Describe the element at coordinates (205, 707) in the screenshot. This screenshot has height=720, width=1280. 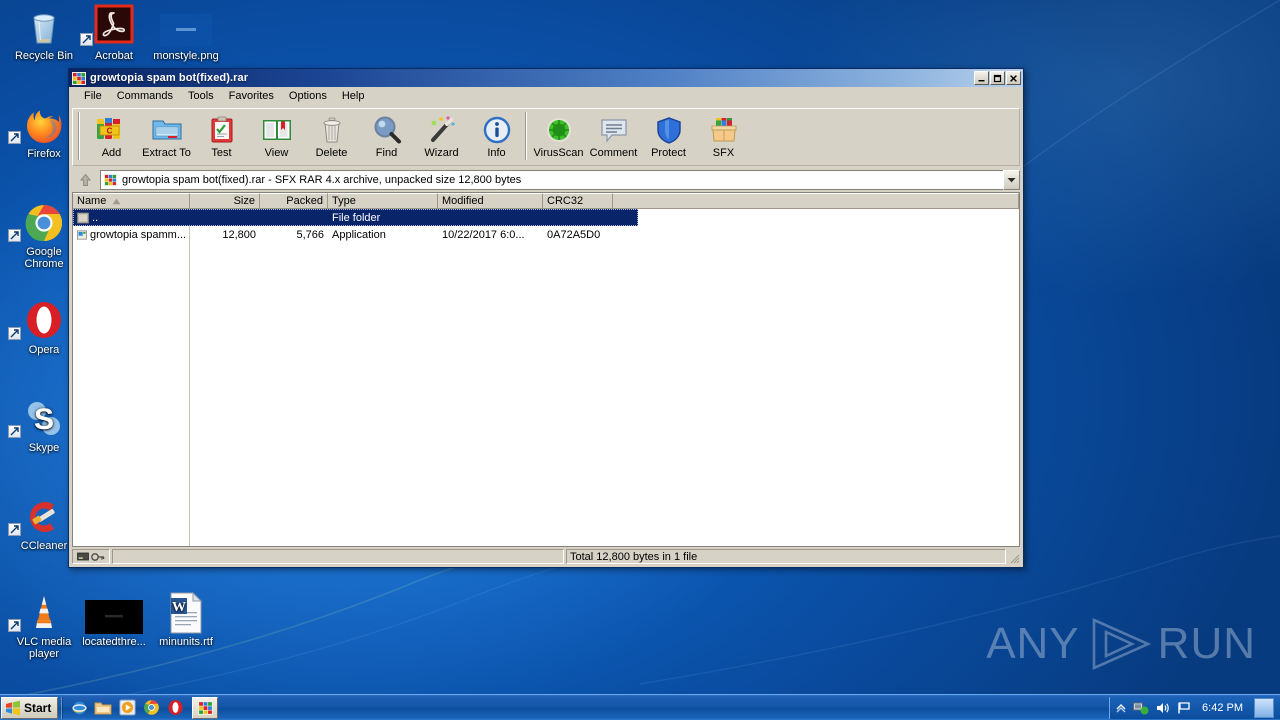
I see `taskbar-item-winrar` at that location.